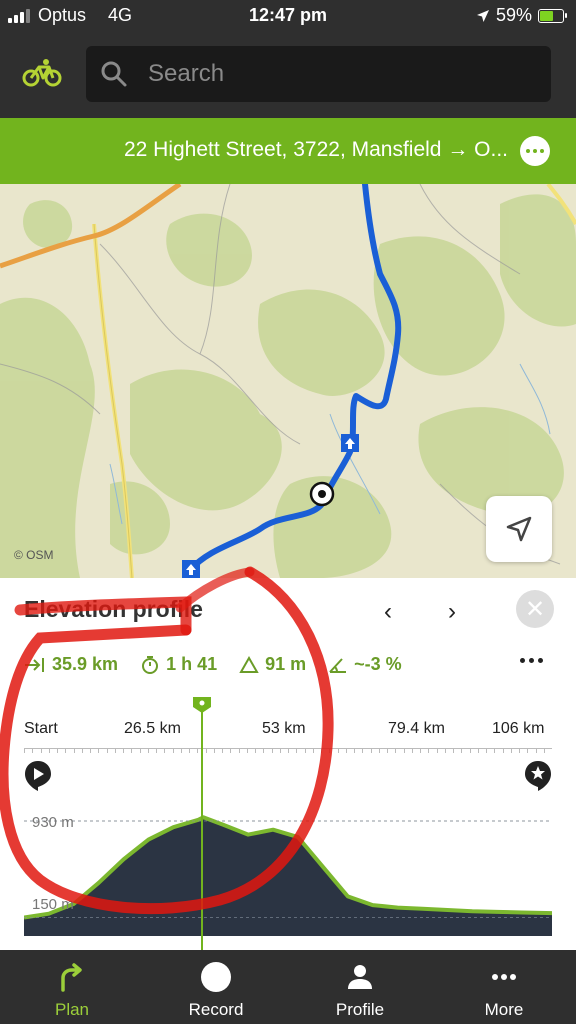 The width and height of the screenshot is (576, 1024). I want to click on panel-title: Elevation profile, so click(113, 609).